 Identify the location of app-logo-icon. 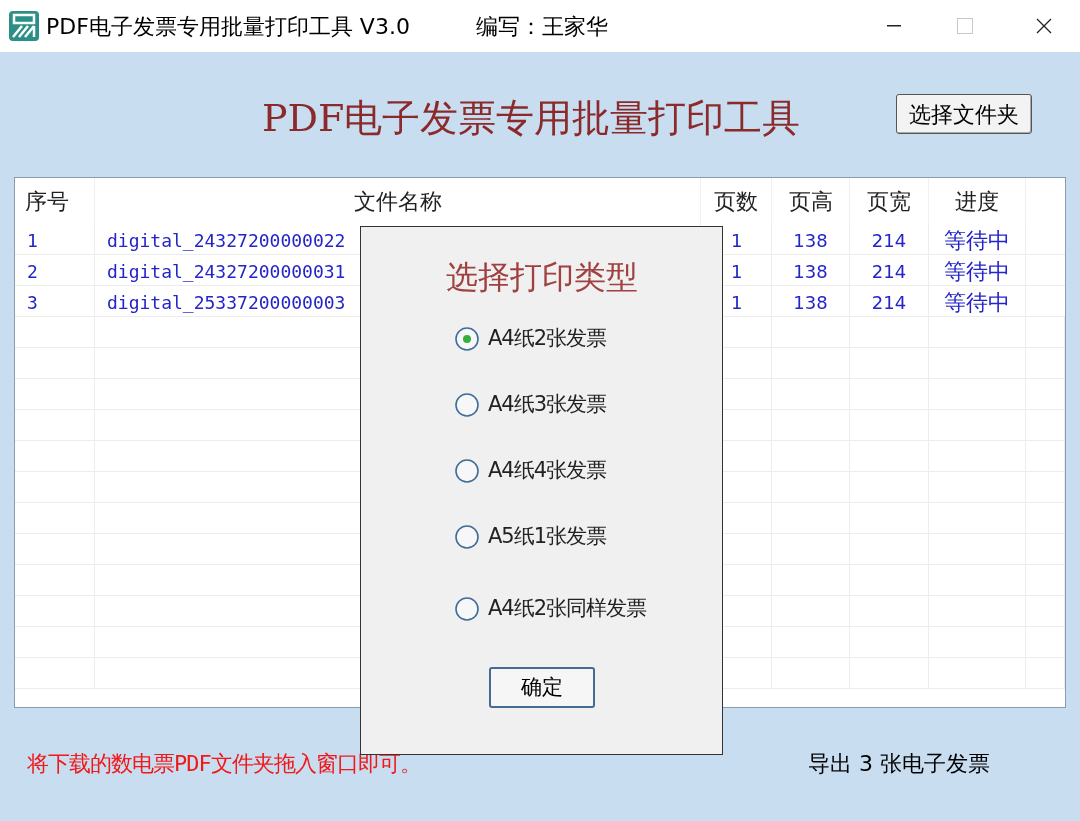
(24, 26).